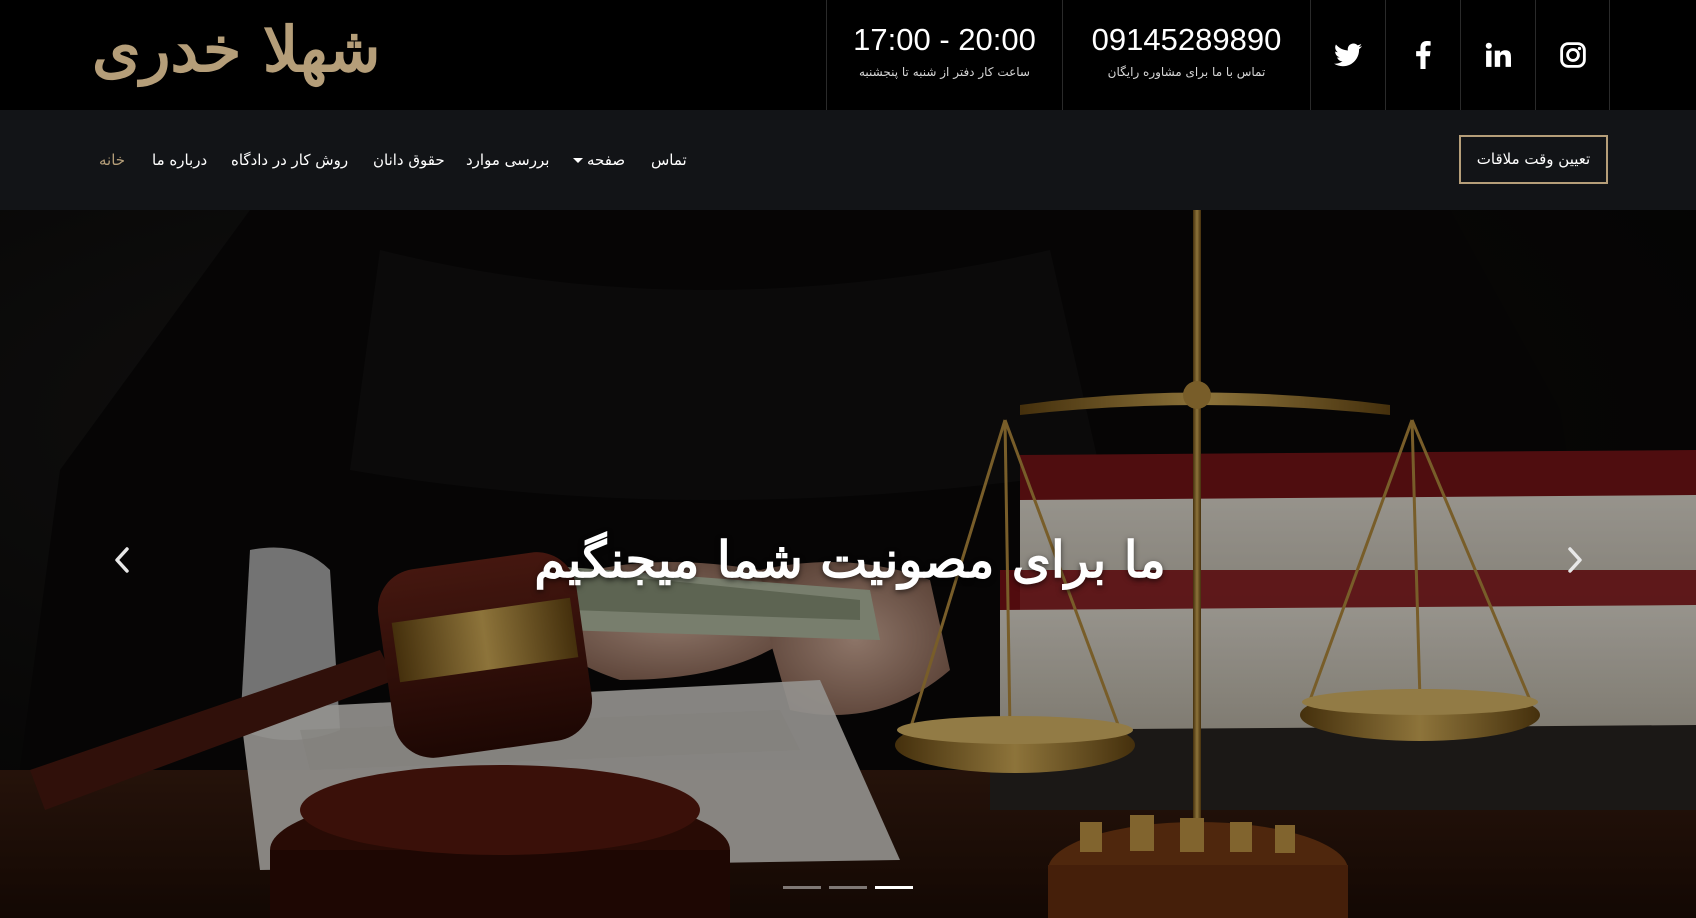 The width and height of the screenshot is (1696, 918). What do you see at coordinates (850, 559) in the screenshot?
I see `hero-title: ما برای مصونیت شما میجنگیم` at bounding box center [850, 559].